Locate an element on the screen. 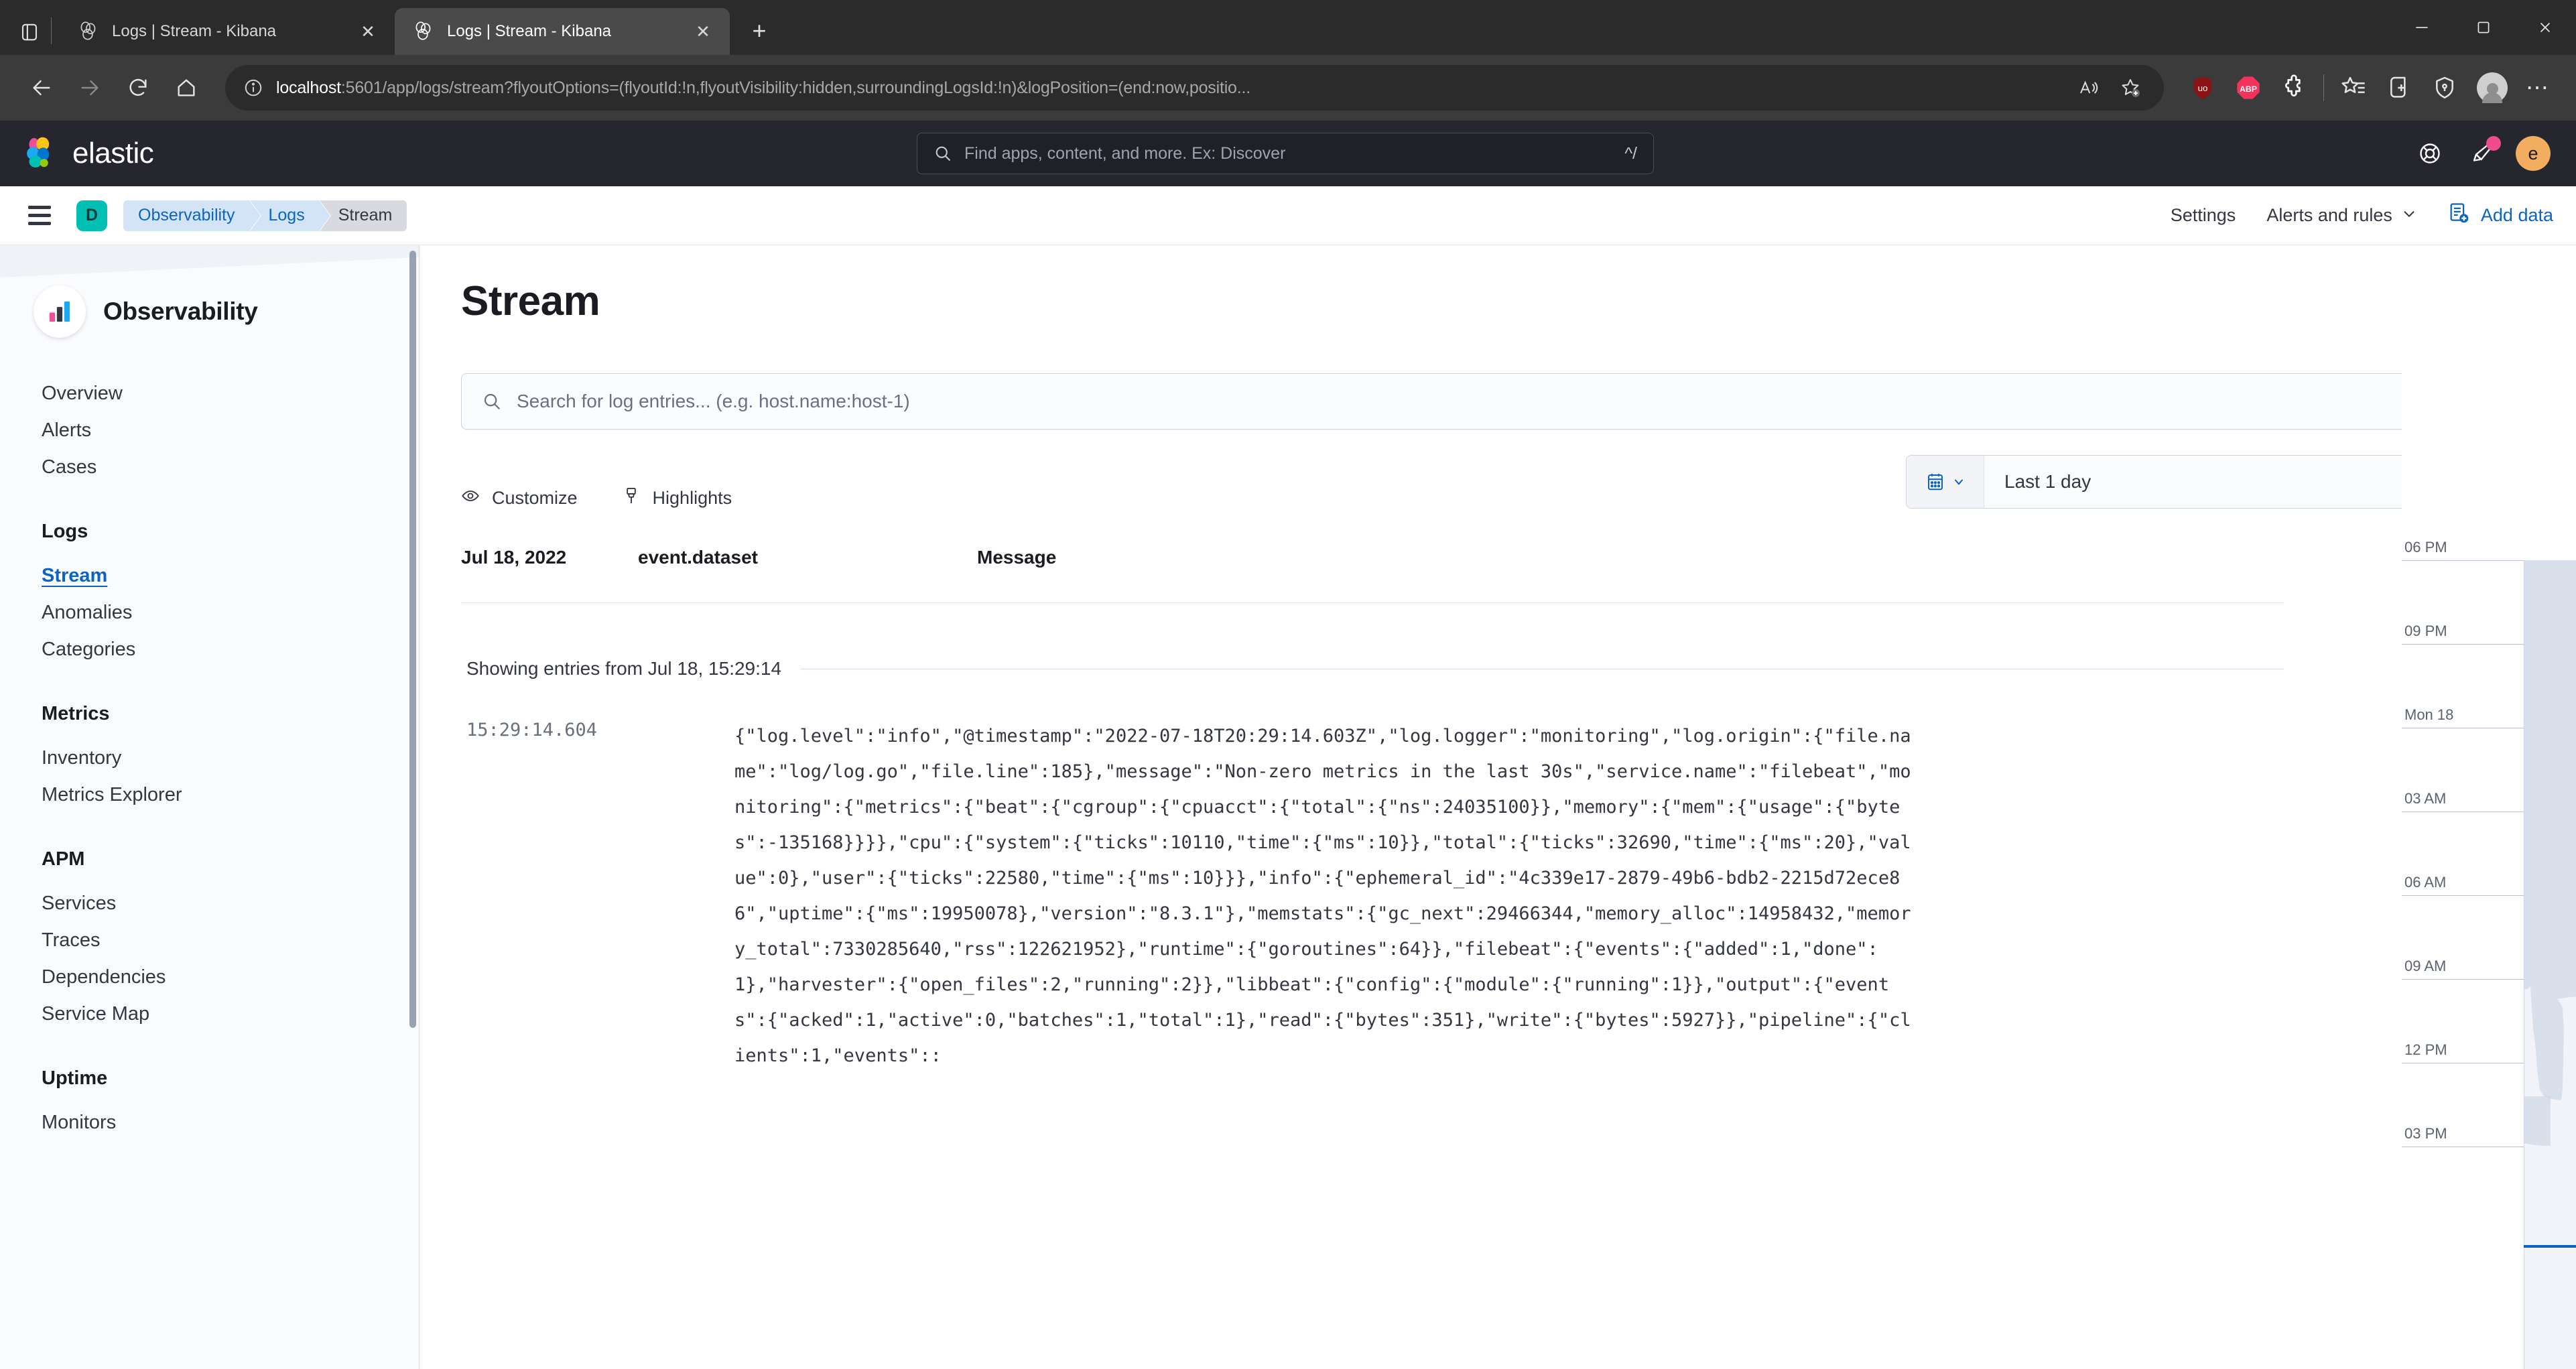 Image resolution: width=2576 pixels, height=1369 pixels. forward-icon is located at coordinates (90, 88).